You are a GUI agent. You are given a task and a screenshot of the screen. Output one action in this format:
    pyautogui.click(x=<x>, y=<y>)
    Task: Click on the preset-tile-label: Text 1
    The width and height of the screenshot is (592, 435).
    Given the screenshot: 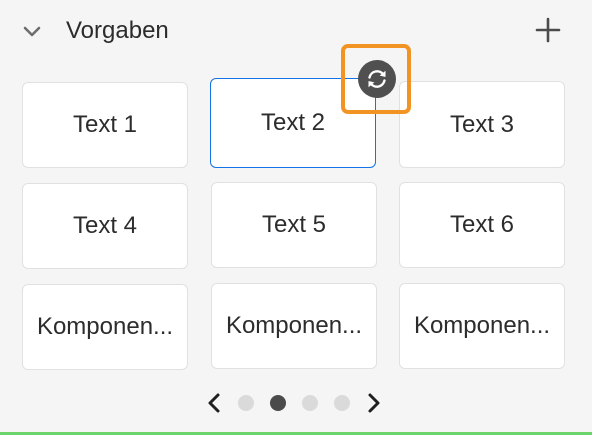 What is the action you would take?
    pyautogui.click(x=105, y=124)
    